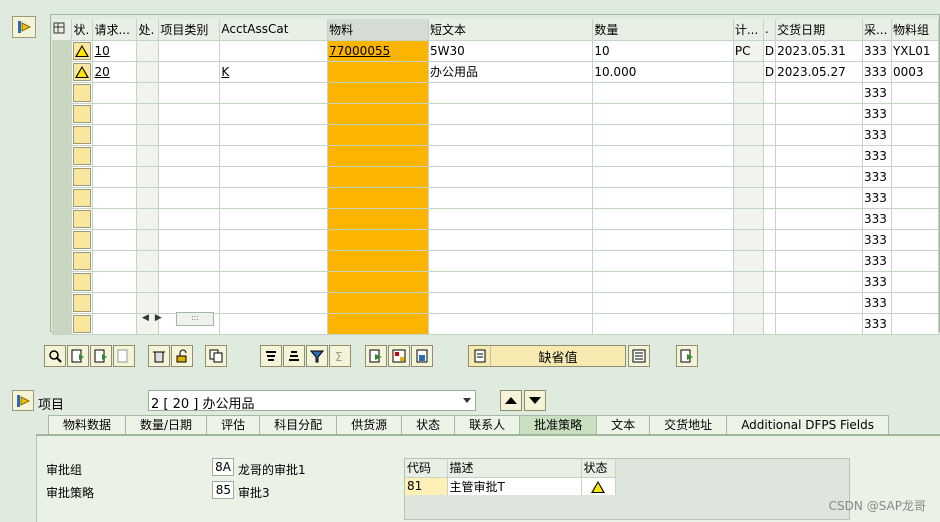 Image resolution: width=940 pixels, height=522 pixels. Describe the element at coordinates (639, 356) in the screenshot. I see `default-values-details-button` at that location.